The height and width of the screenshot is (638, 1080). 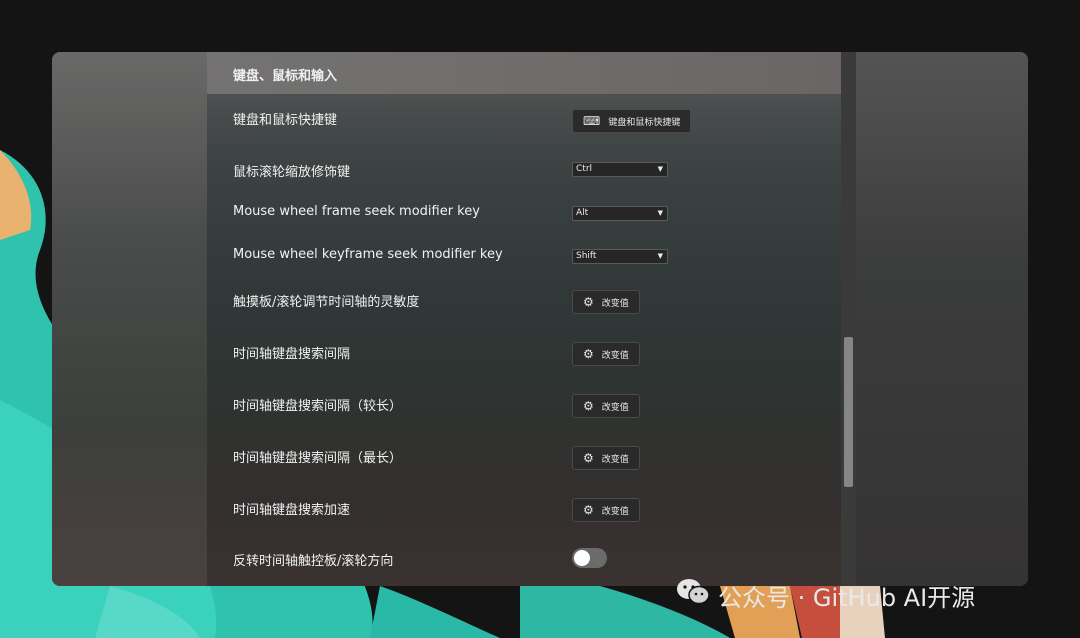 I want to click on sensitivity-change-button: ⚙ 改变值, so click(x=606, y=302).